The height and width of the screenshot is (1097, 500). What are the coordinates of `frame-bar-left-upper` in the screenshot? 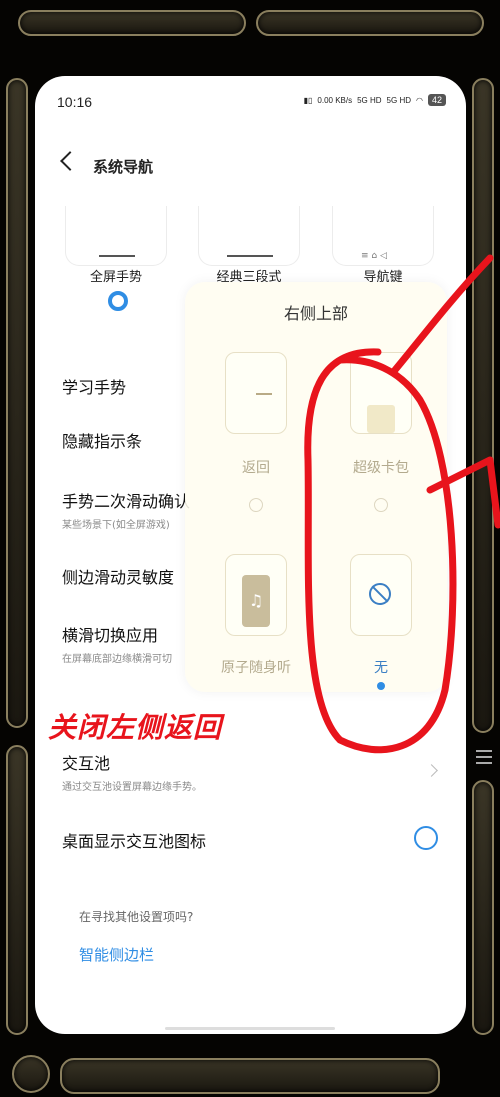 It's located at (17, 403).